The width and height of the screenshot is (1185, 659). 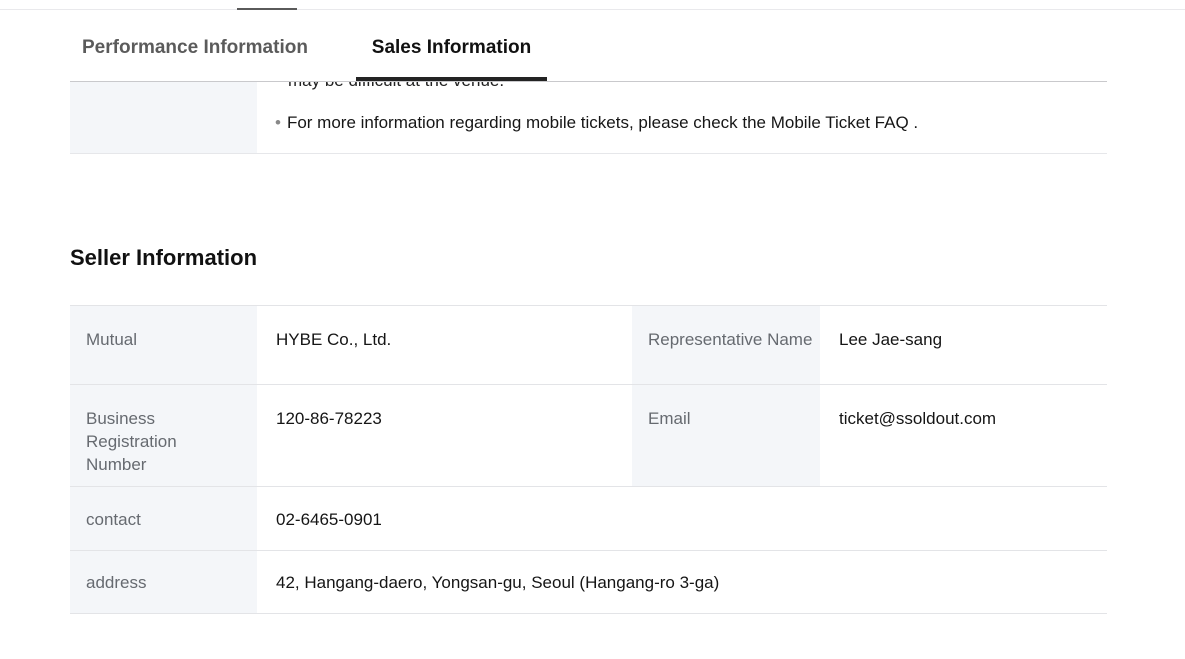 What do you see at coordinates (163, 435) in the screenshot?
I see `business-registration-label: Business Registration Number` at bounding box center [163, 435].